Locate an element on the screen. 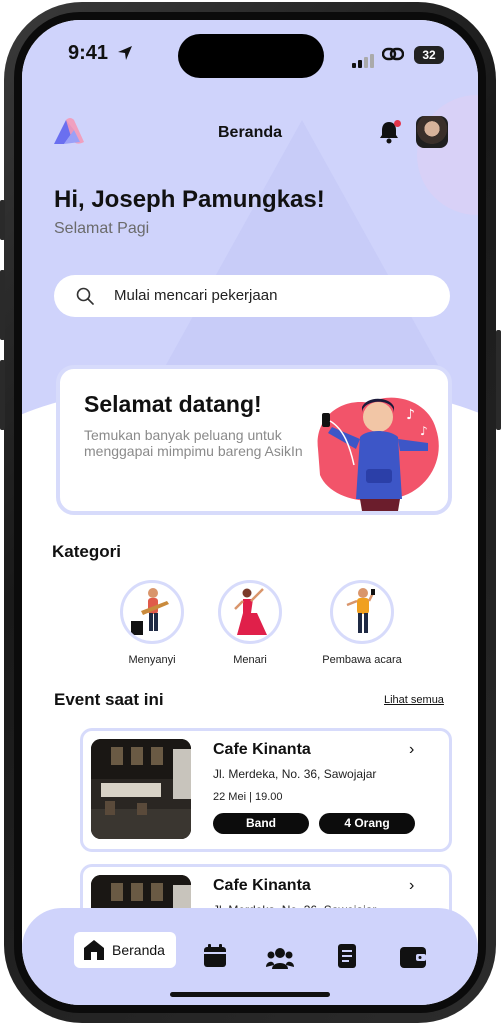 The height and width of the screenshot is (1025, 501). category-pembawa-acara: Pembawa acara is located at coordinates (362, 623).